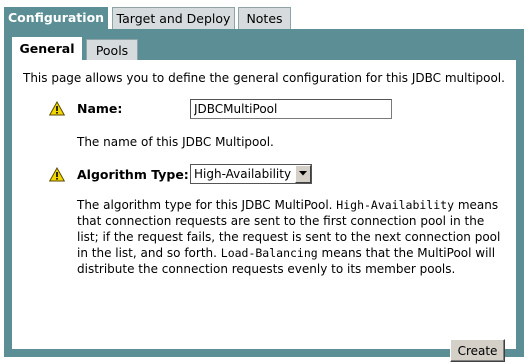 This screenshot has height=364, width=530. Describe the element at coordinates (173, 18) in the screenshot. I see `tab-target-and-deploy: Target and Deploy` at that location.